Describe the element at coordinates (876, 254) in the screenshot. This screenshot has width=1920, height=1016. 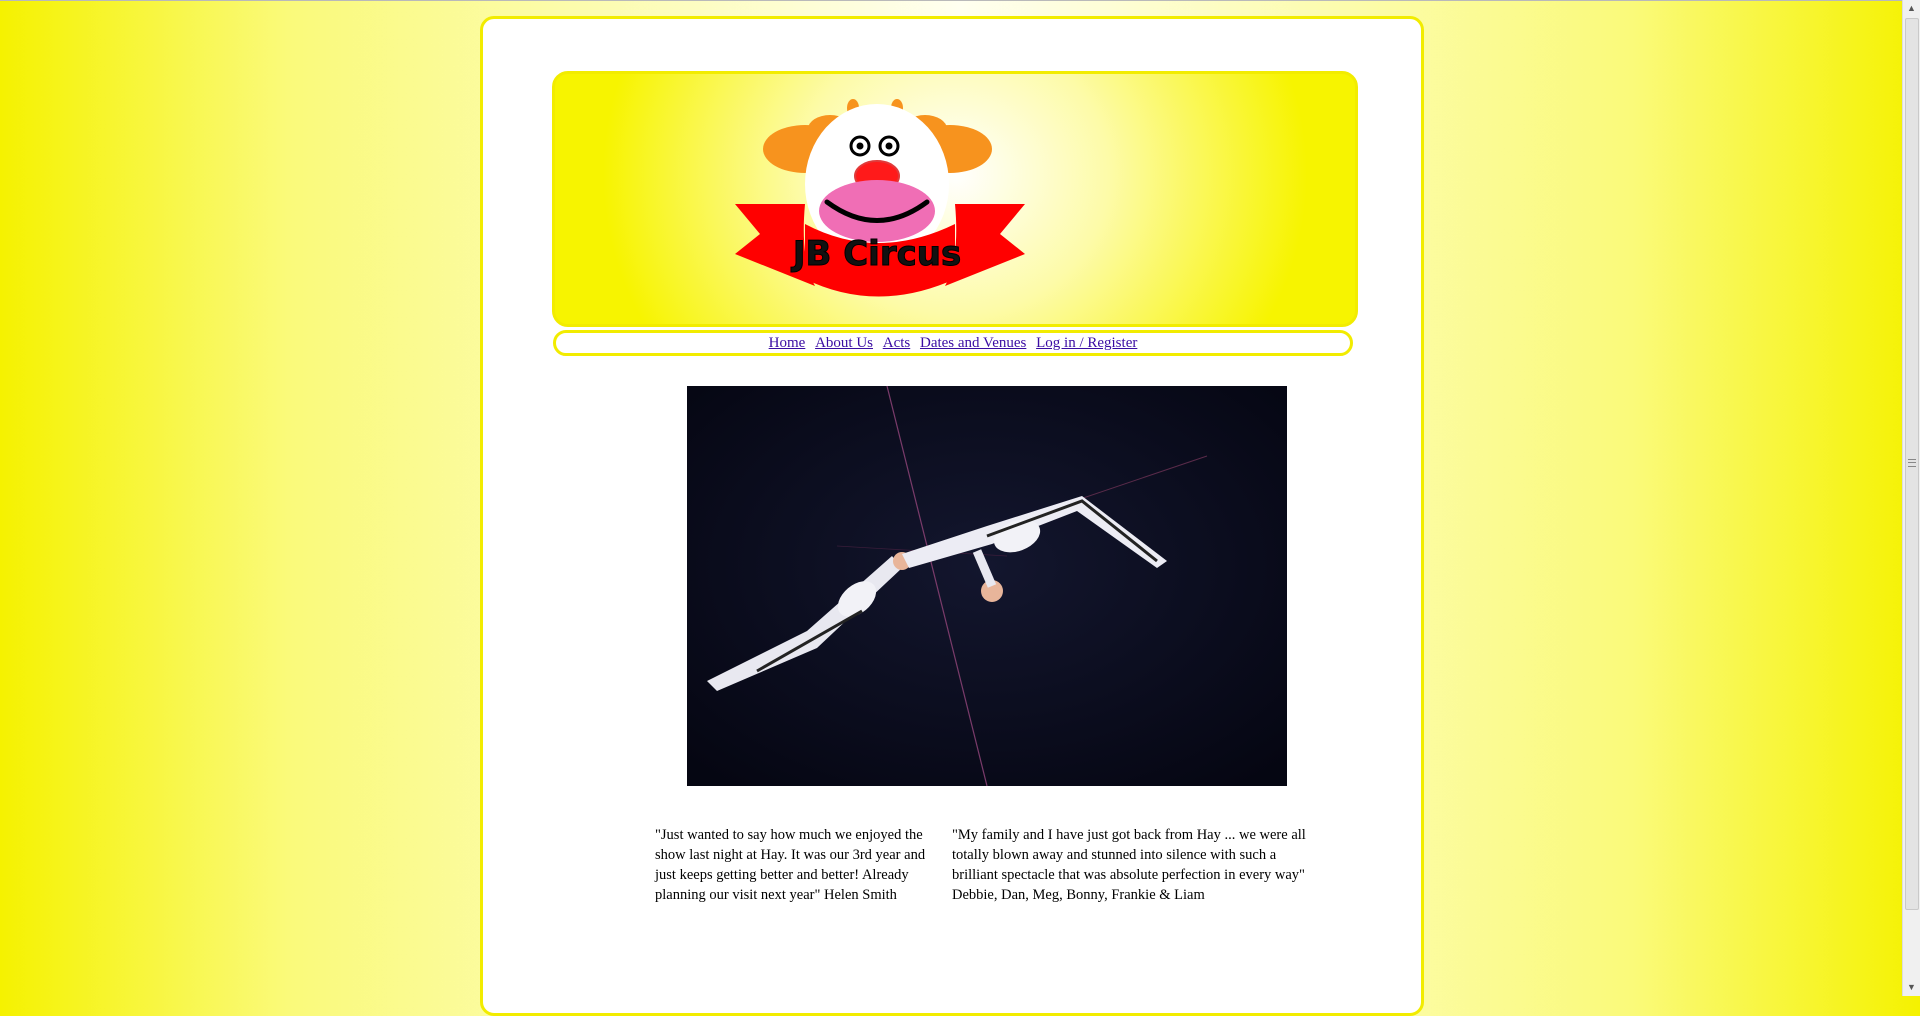
I see `logo-text: JB Circus` at that location.